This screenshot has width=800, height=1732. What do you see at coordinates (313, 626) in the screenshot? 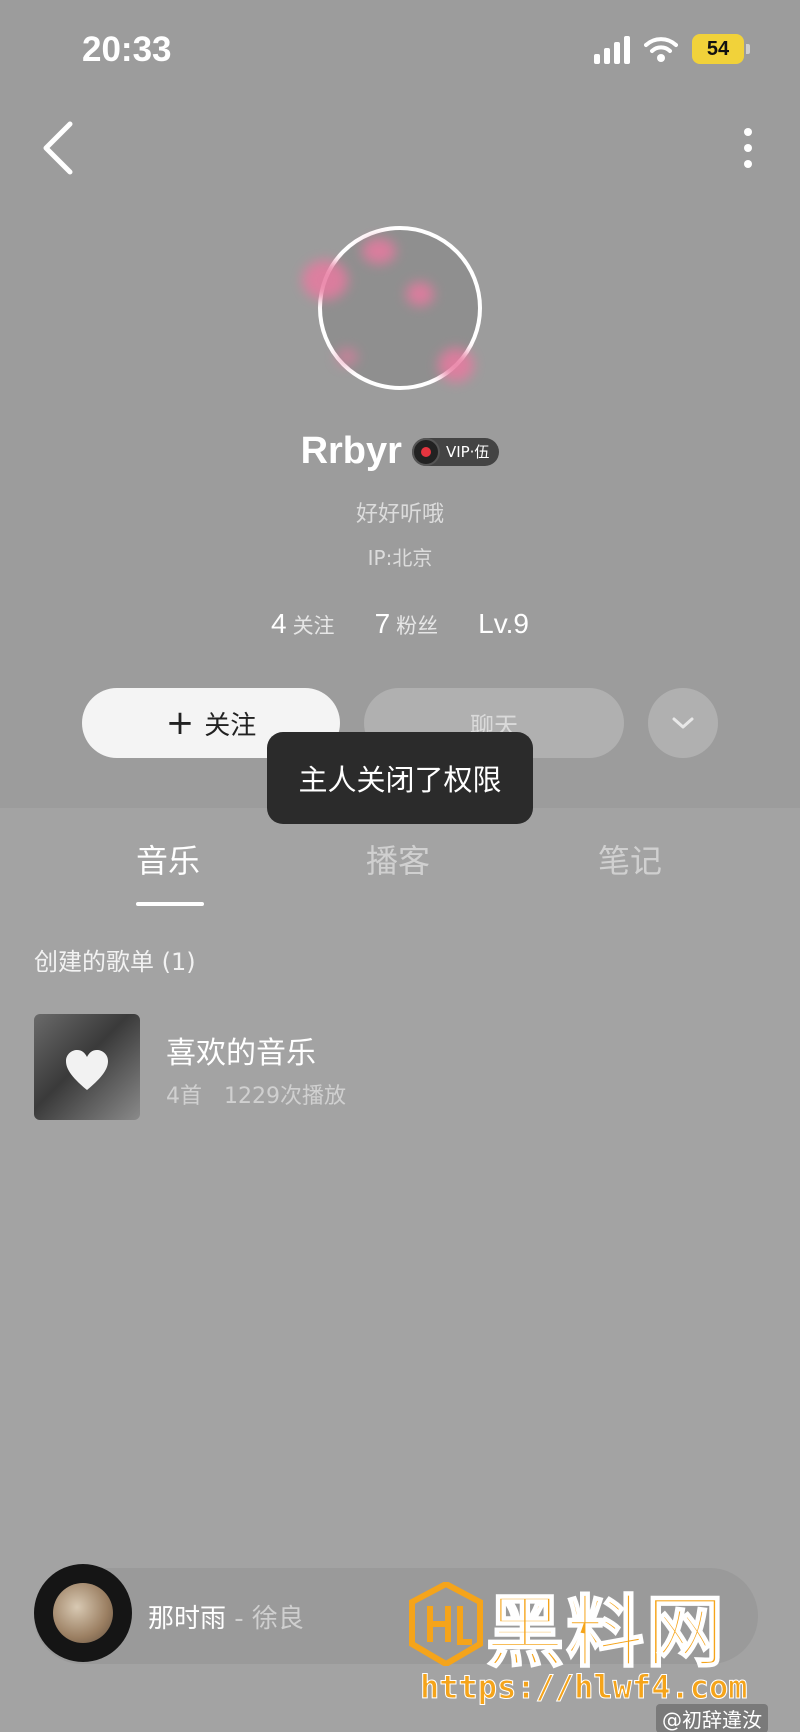
I see `stat-label: 关注` at bounding box center [313, 626].